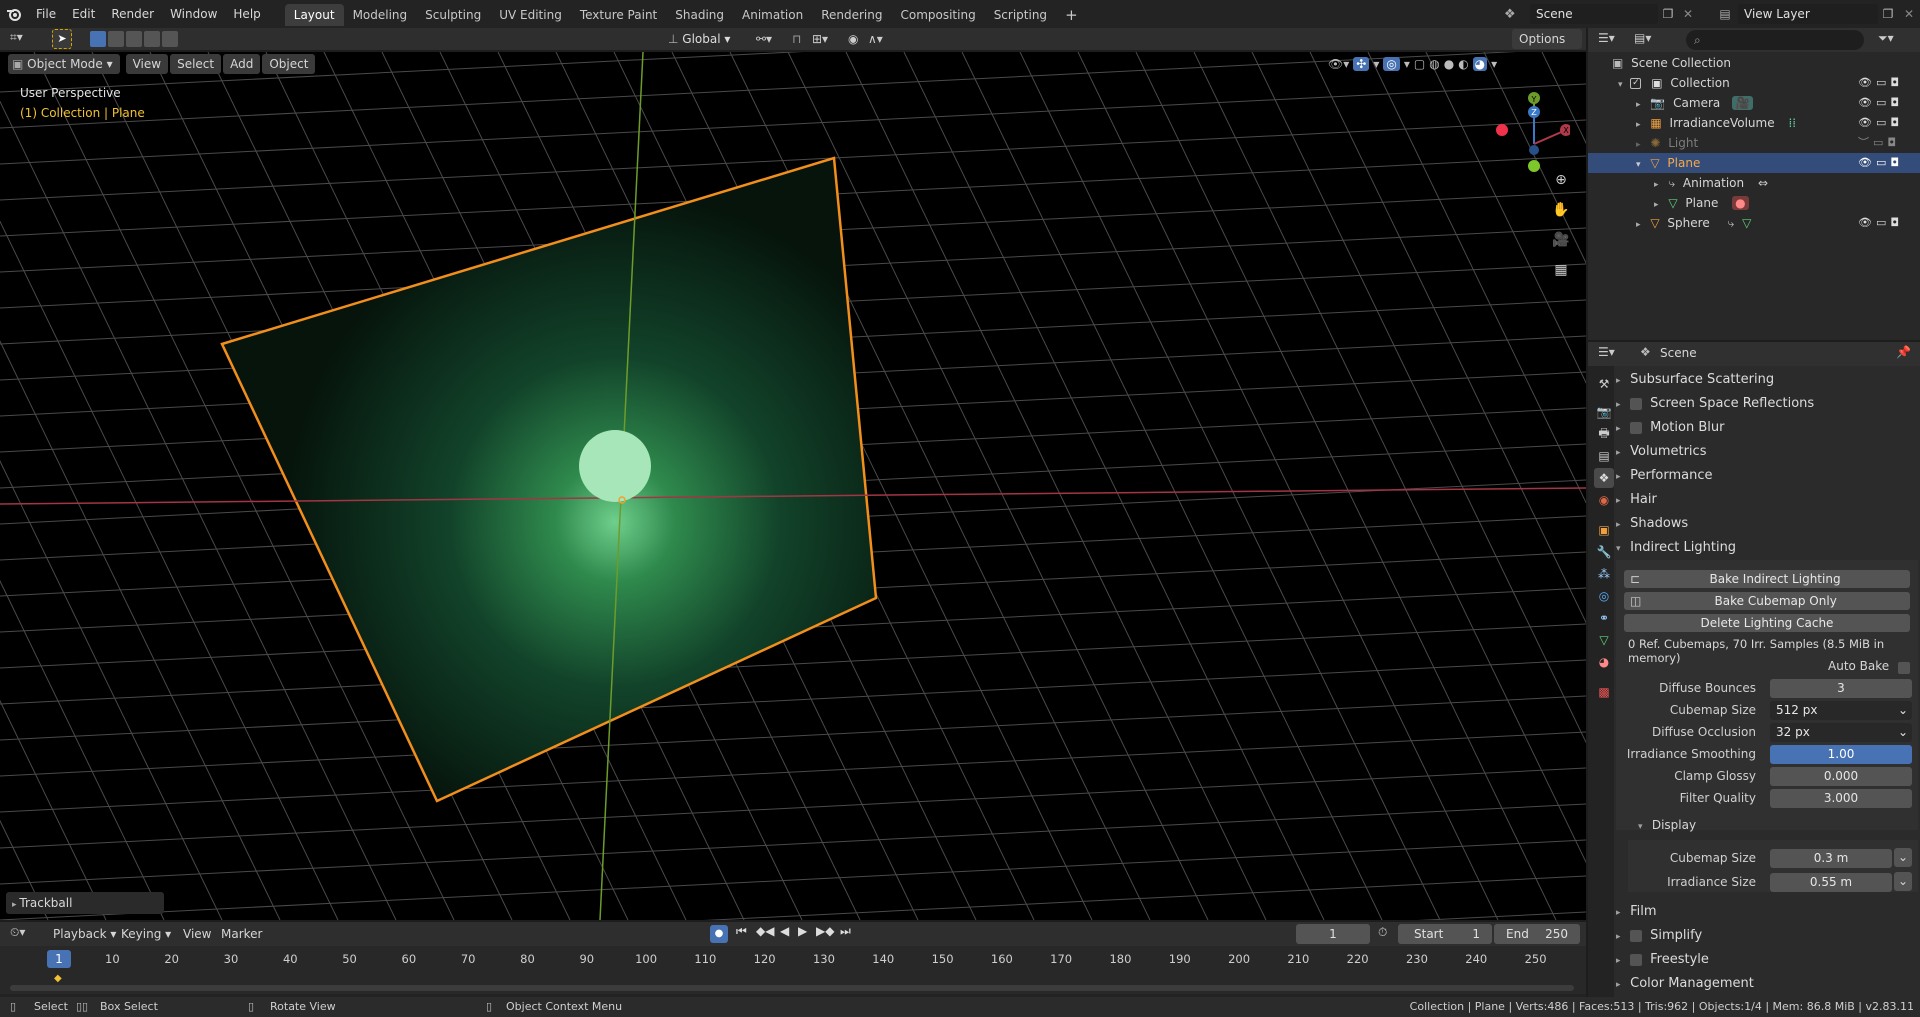 This screenshot has width=1920, height=1017. I want to click on outliner-search-input: ⌕, so click(1775, 40).